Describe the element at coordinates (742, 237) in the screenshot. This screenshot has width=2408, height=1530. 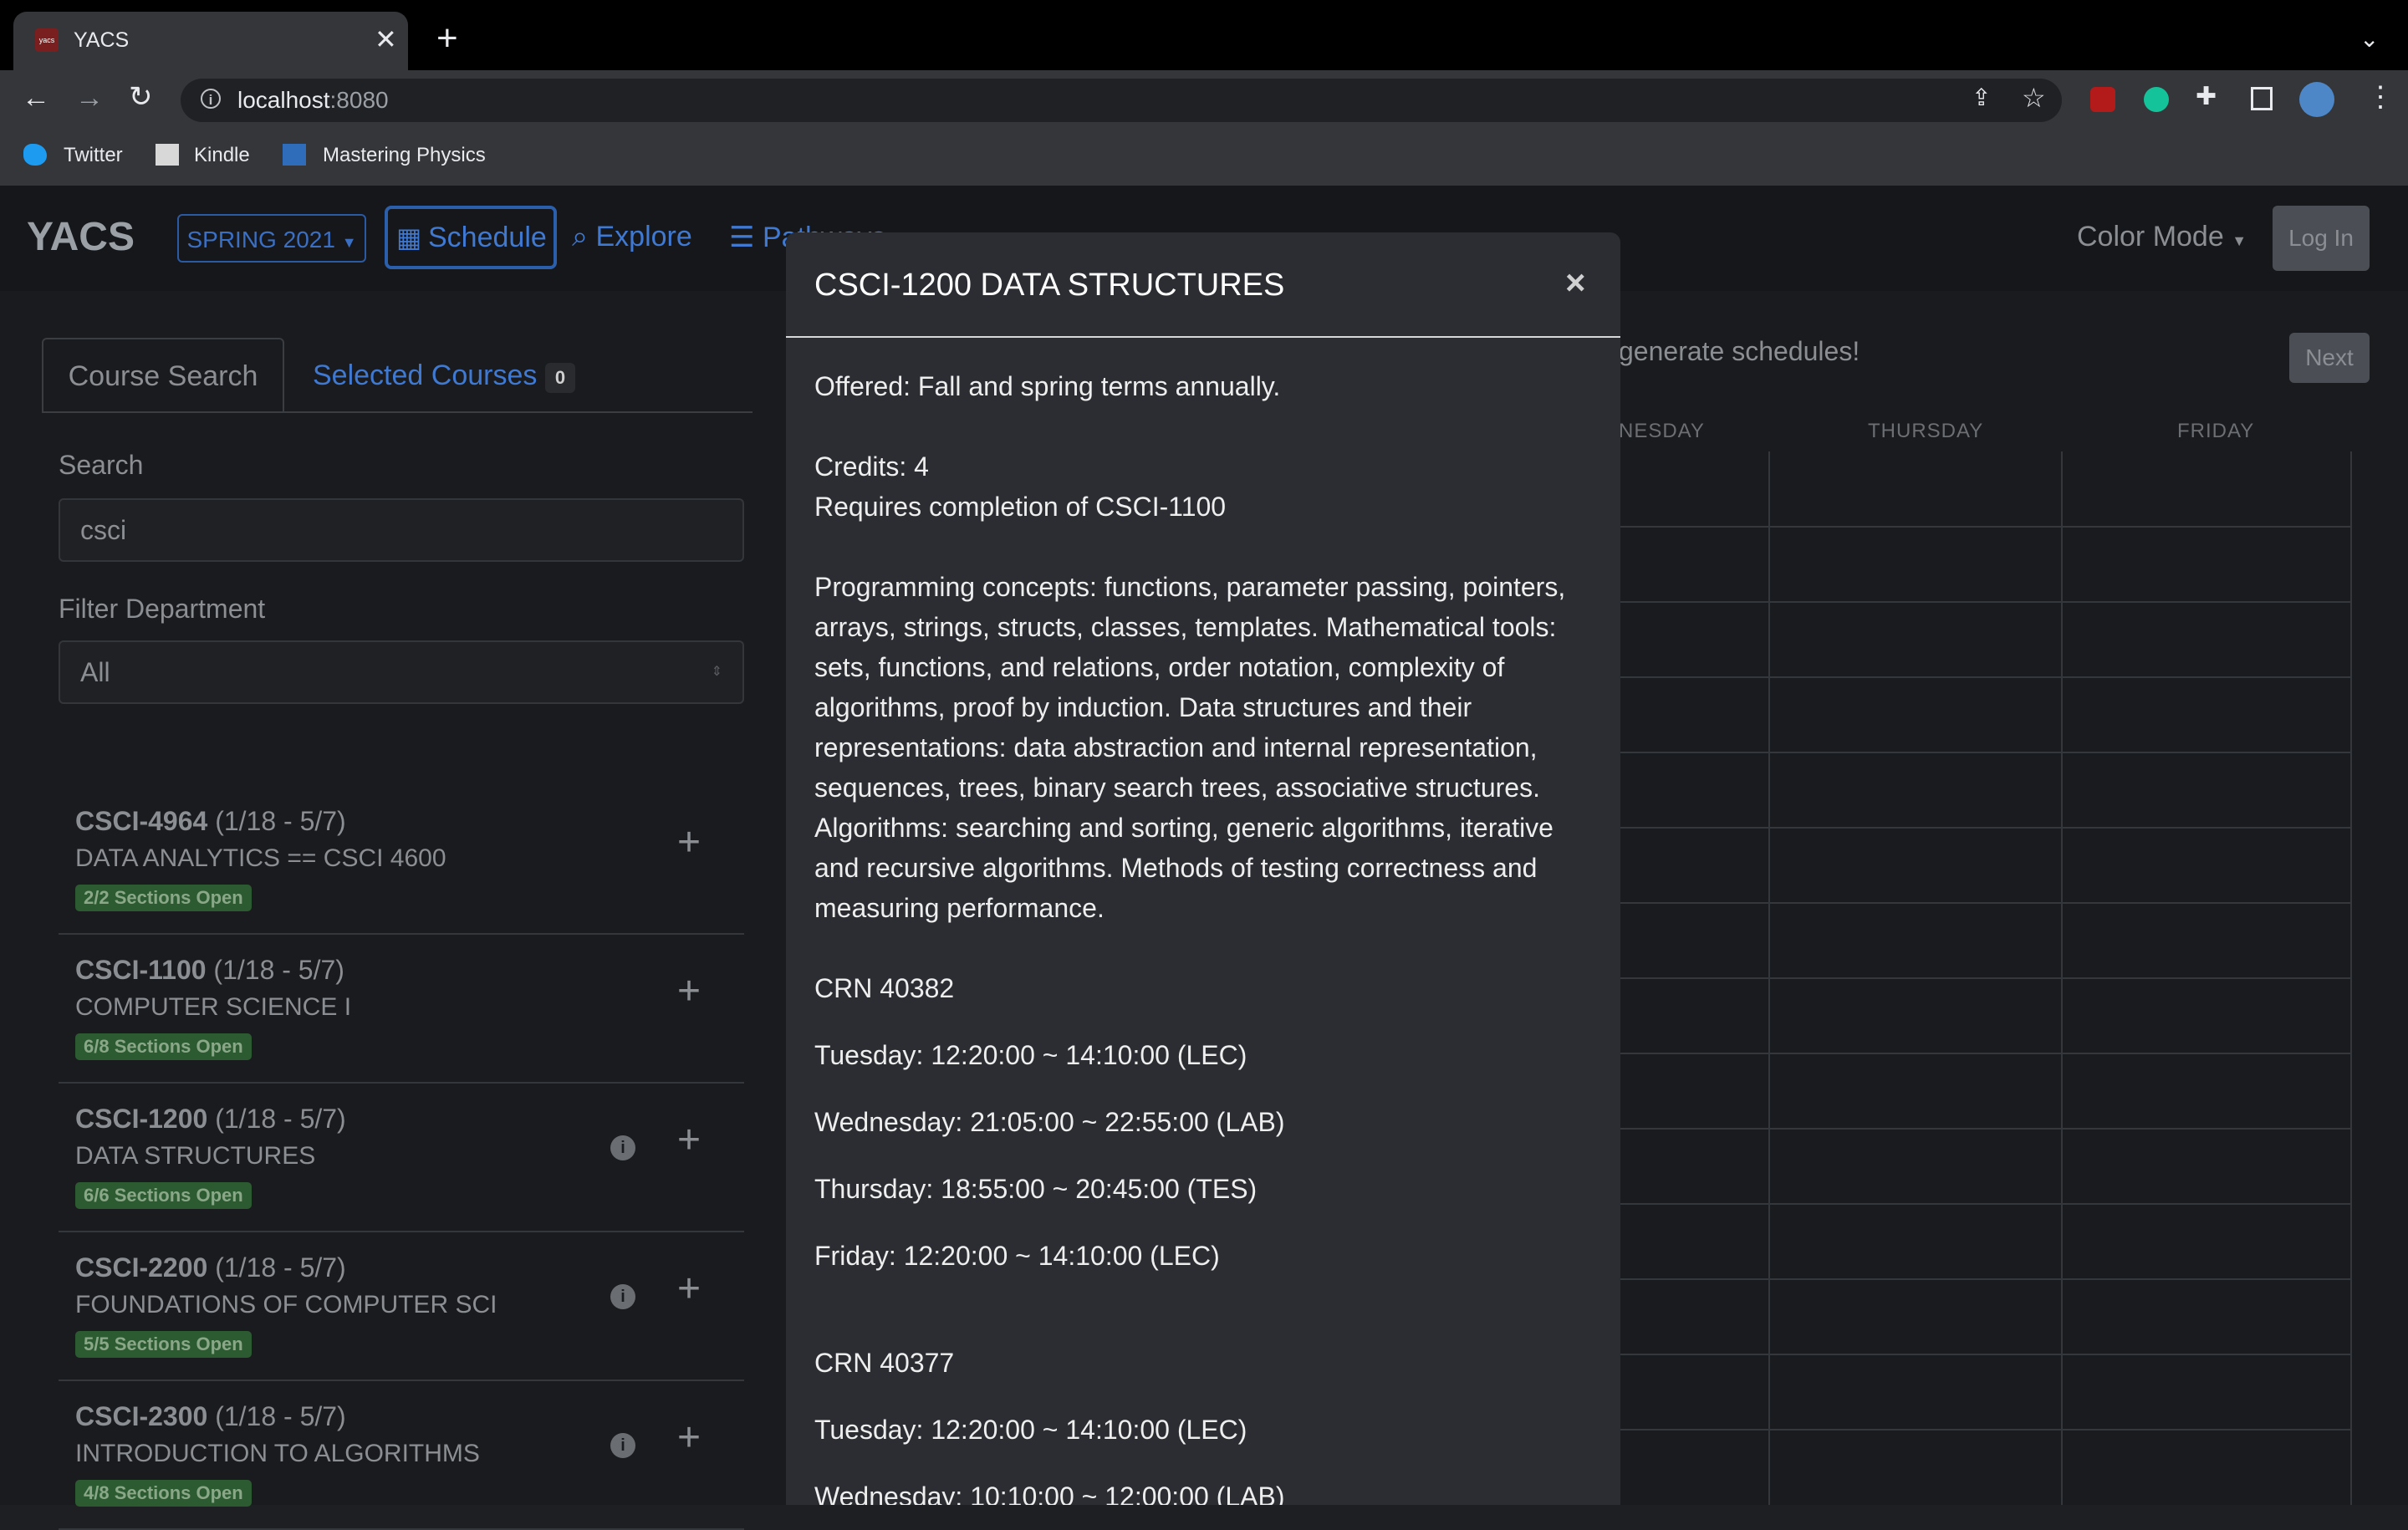
I see `list-icon: ☰` at that location.